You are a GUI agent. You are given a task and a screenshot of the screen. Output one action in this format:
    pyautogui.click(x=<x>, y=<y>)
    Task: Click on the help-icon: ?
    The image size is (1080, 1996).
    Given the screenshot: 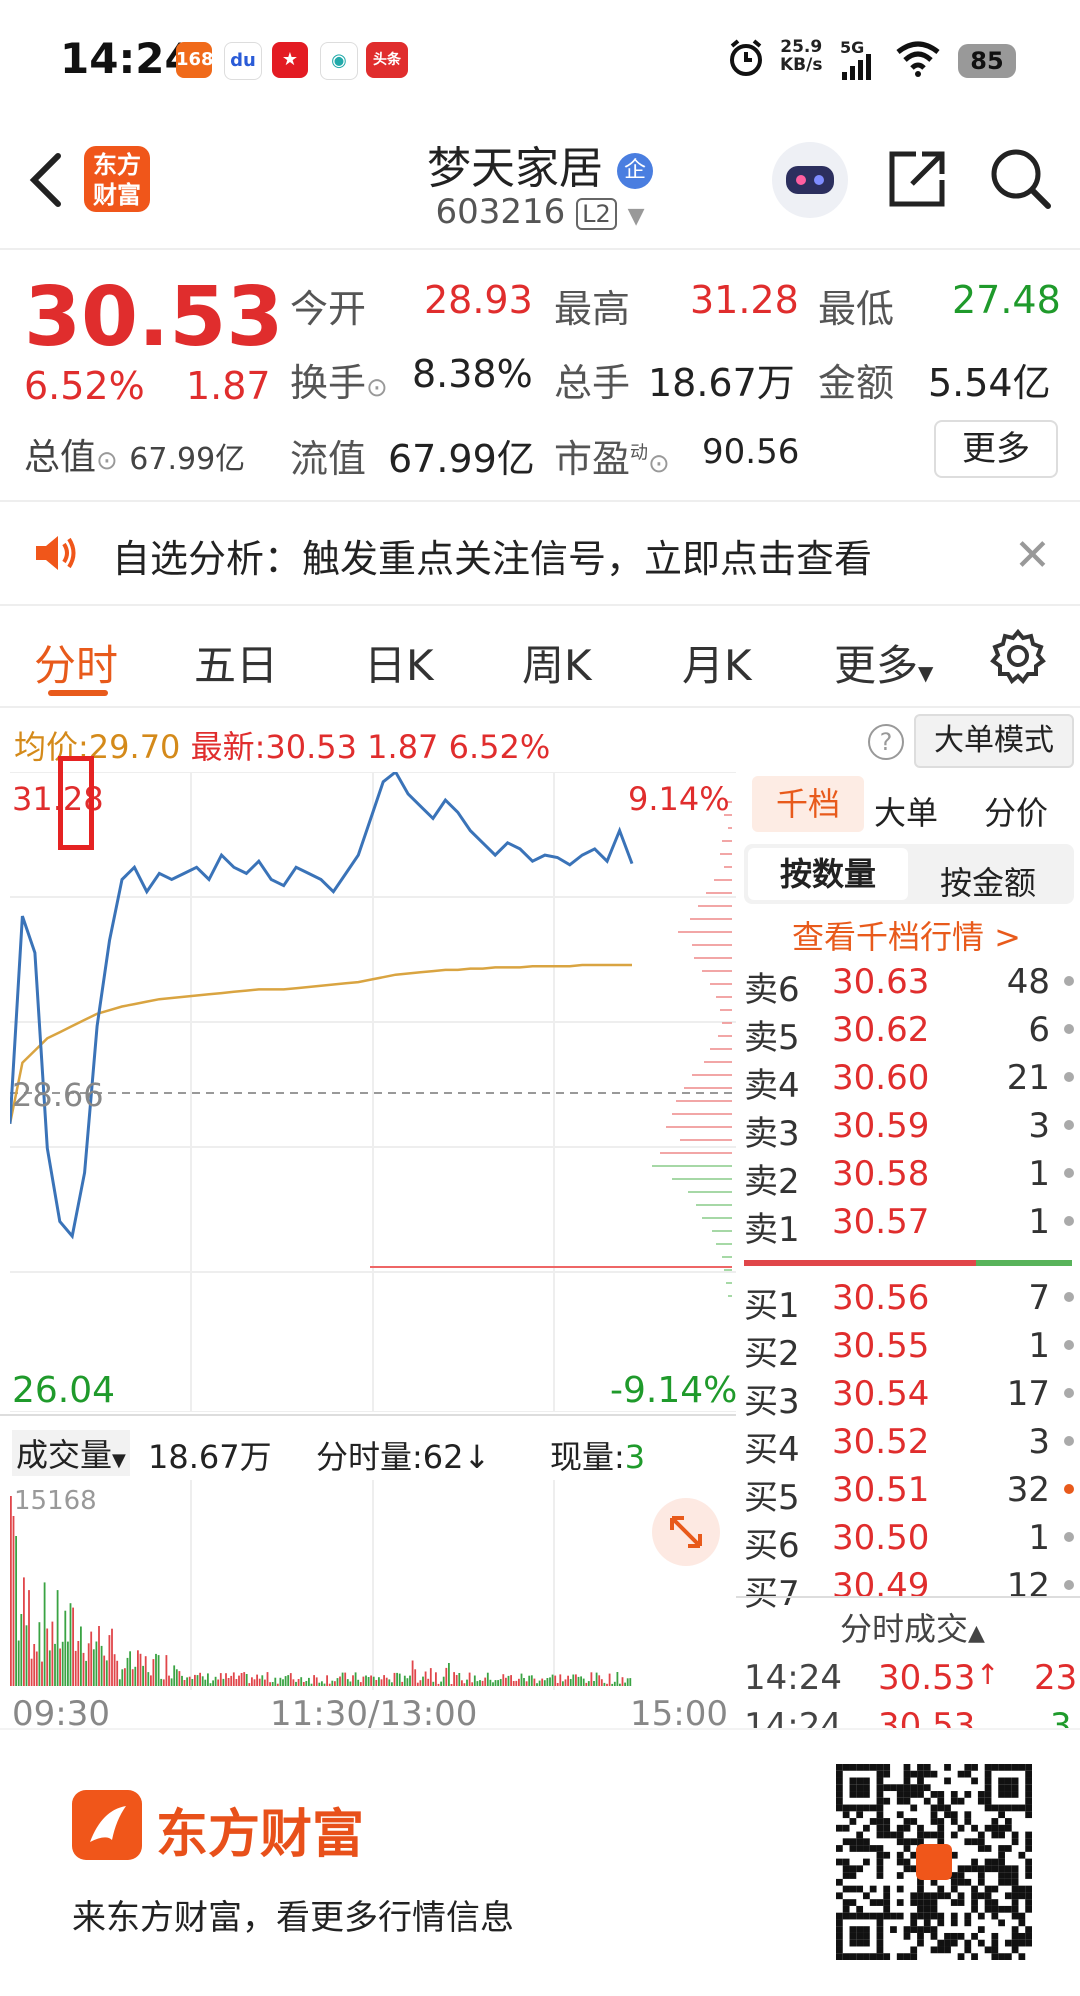 What is the action you would take?
    pyautogui.click(x=886, y=742)
    